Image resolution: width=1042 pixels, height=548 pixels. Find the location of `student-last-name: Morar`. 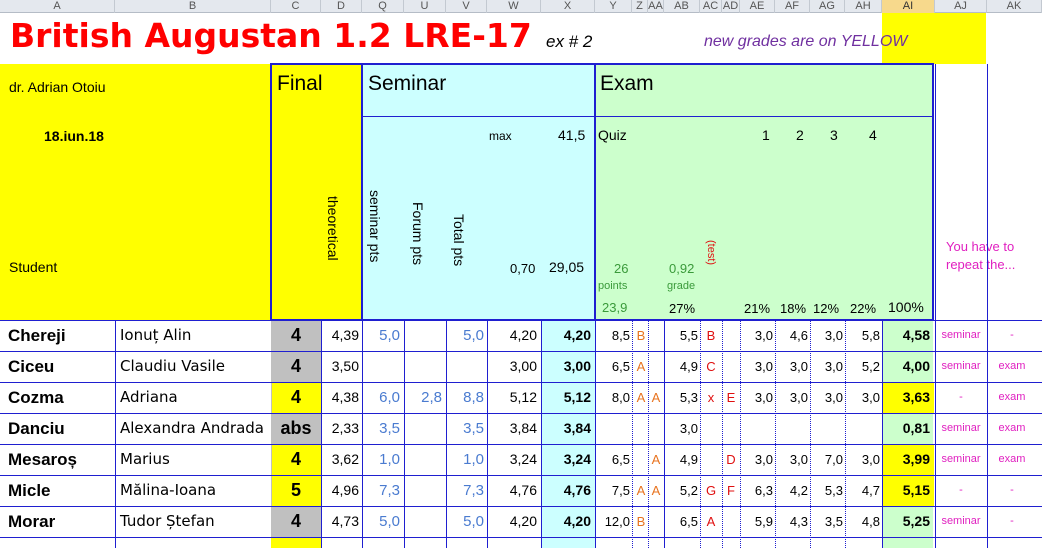

student-last-name: Morar is located at coordinates (60, 521).